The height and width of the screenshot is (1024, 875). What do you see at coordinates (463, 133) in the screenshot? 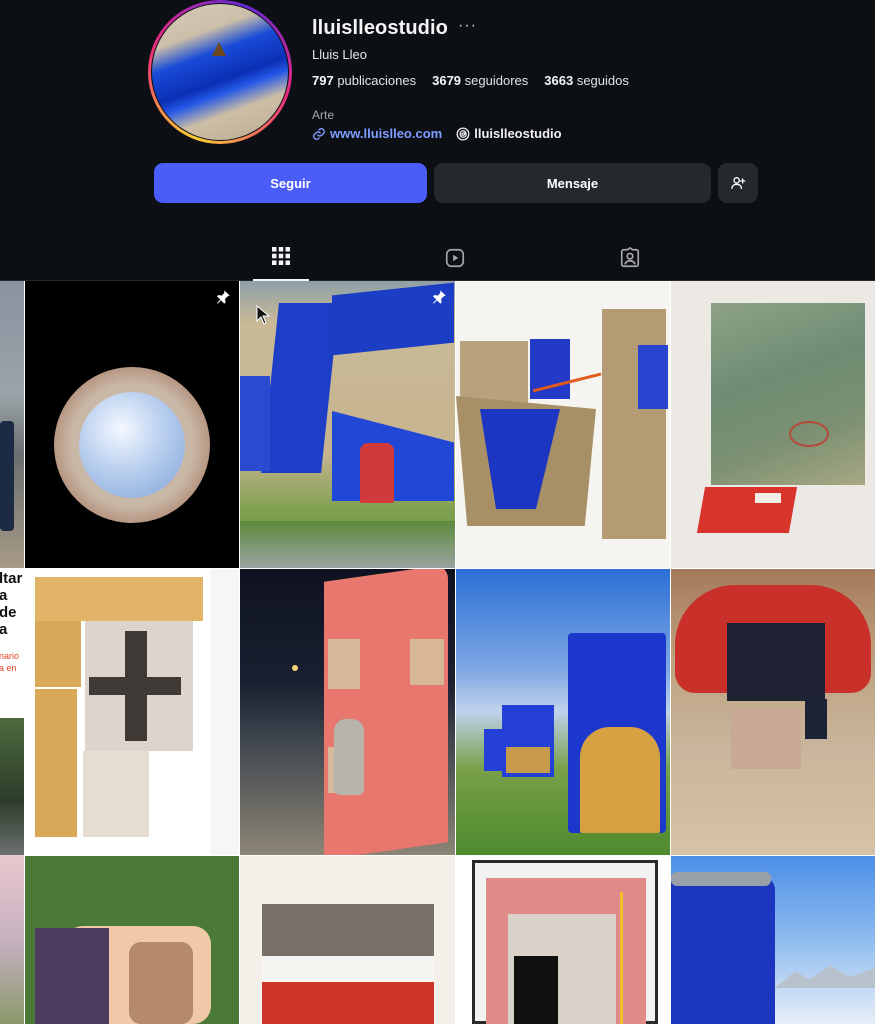
I see `threads-icon` at bounding box center [463, 133].